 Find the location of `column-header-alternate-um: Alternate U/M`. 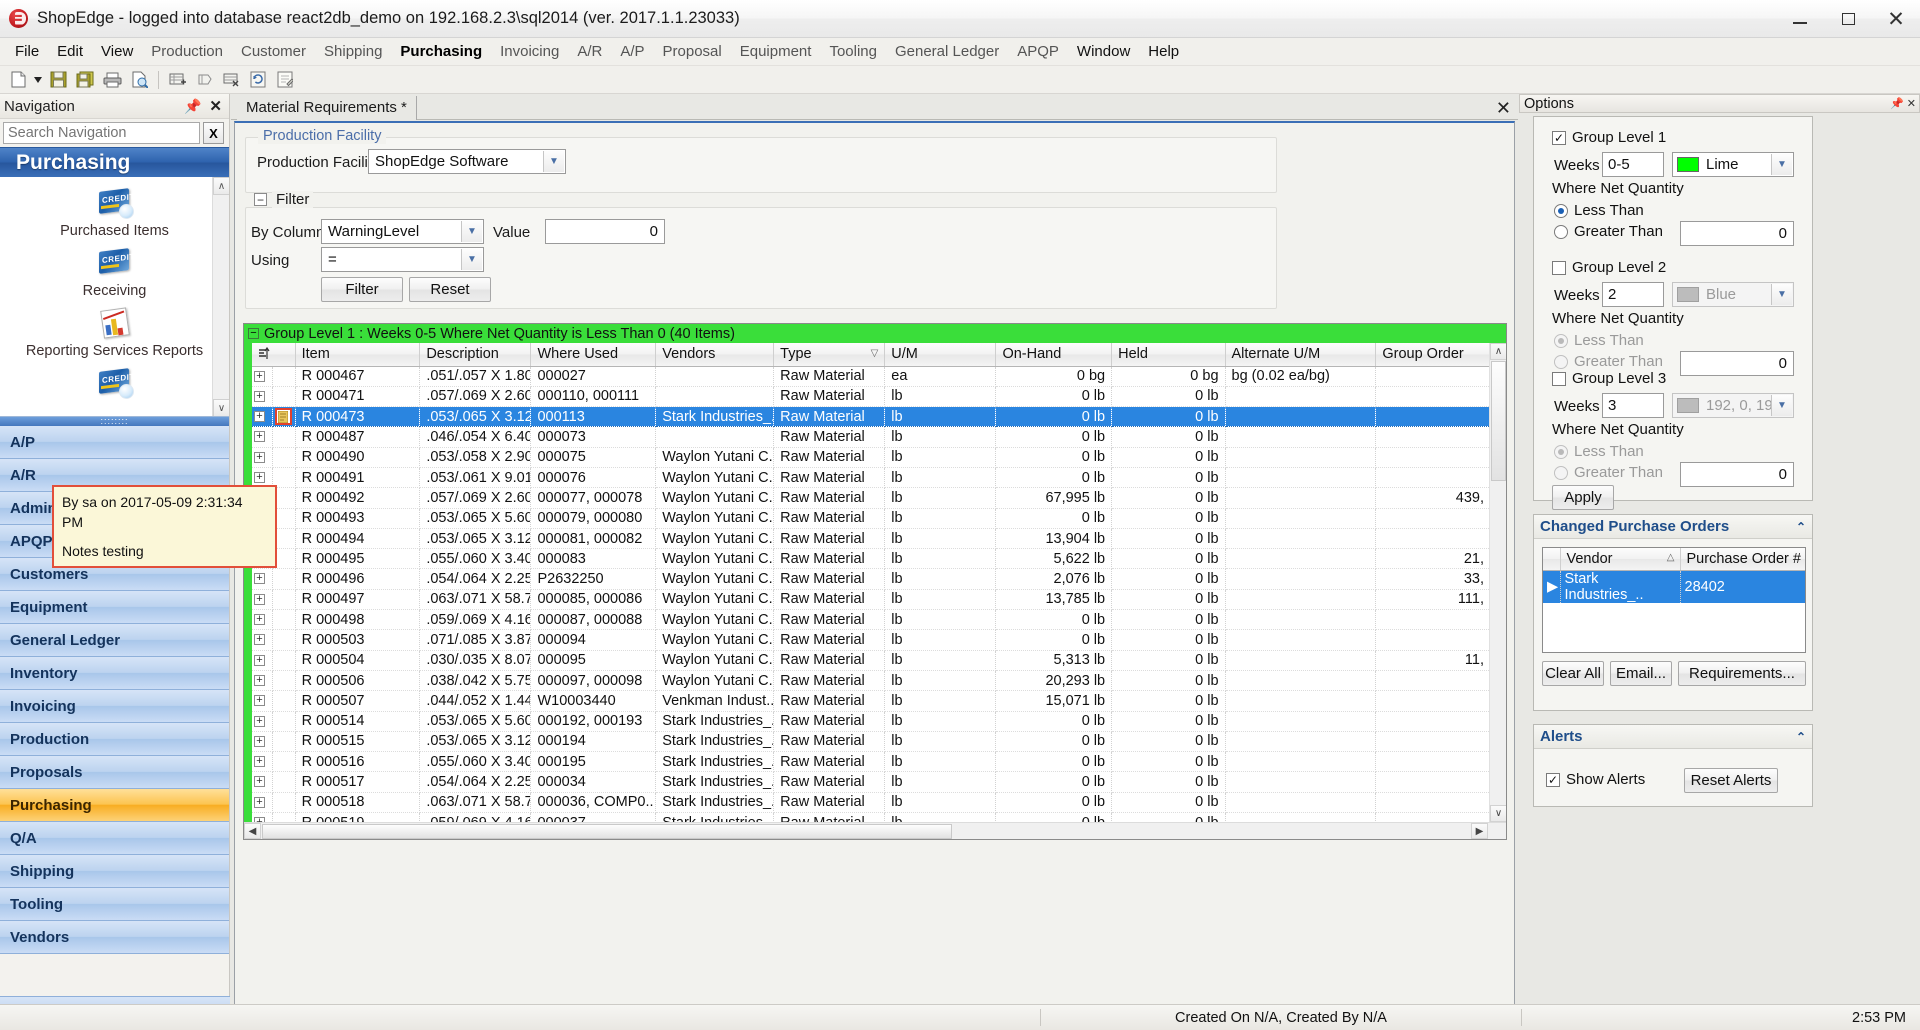

column-header-alternate-um: Alternate U/M is located at coordinates (1301, 355).